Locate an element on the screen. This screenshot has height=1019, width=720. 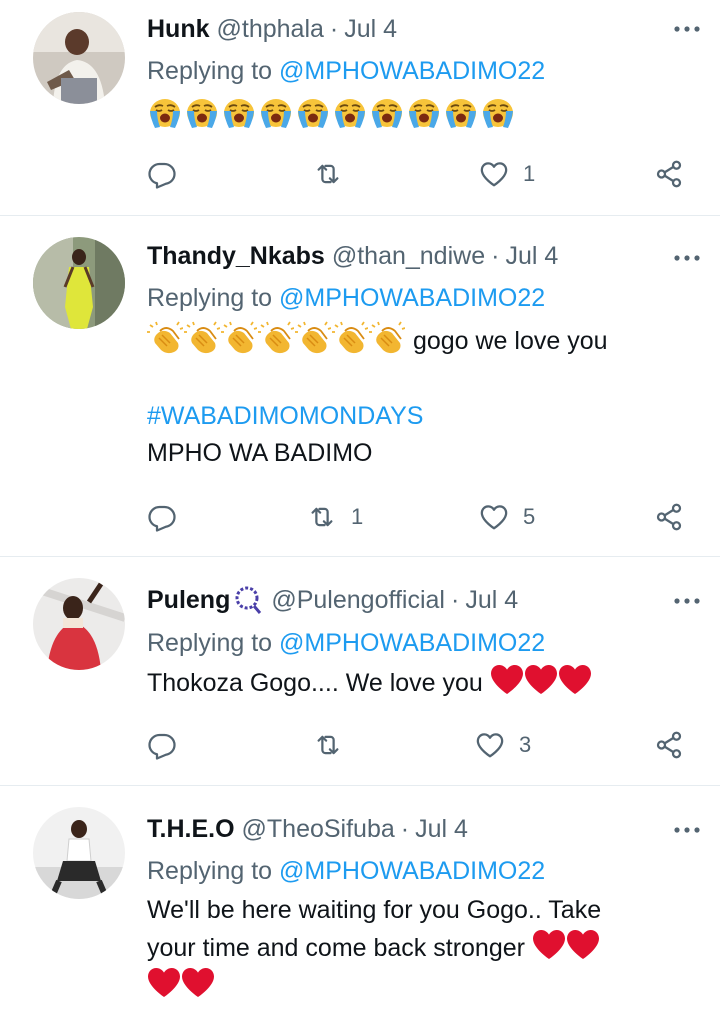
tweet-text-line: your time and come back stronger is located at coordinates (423, 948).